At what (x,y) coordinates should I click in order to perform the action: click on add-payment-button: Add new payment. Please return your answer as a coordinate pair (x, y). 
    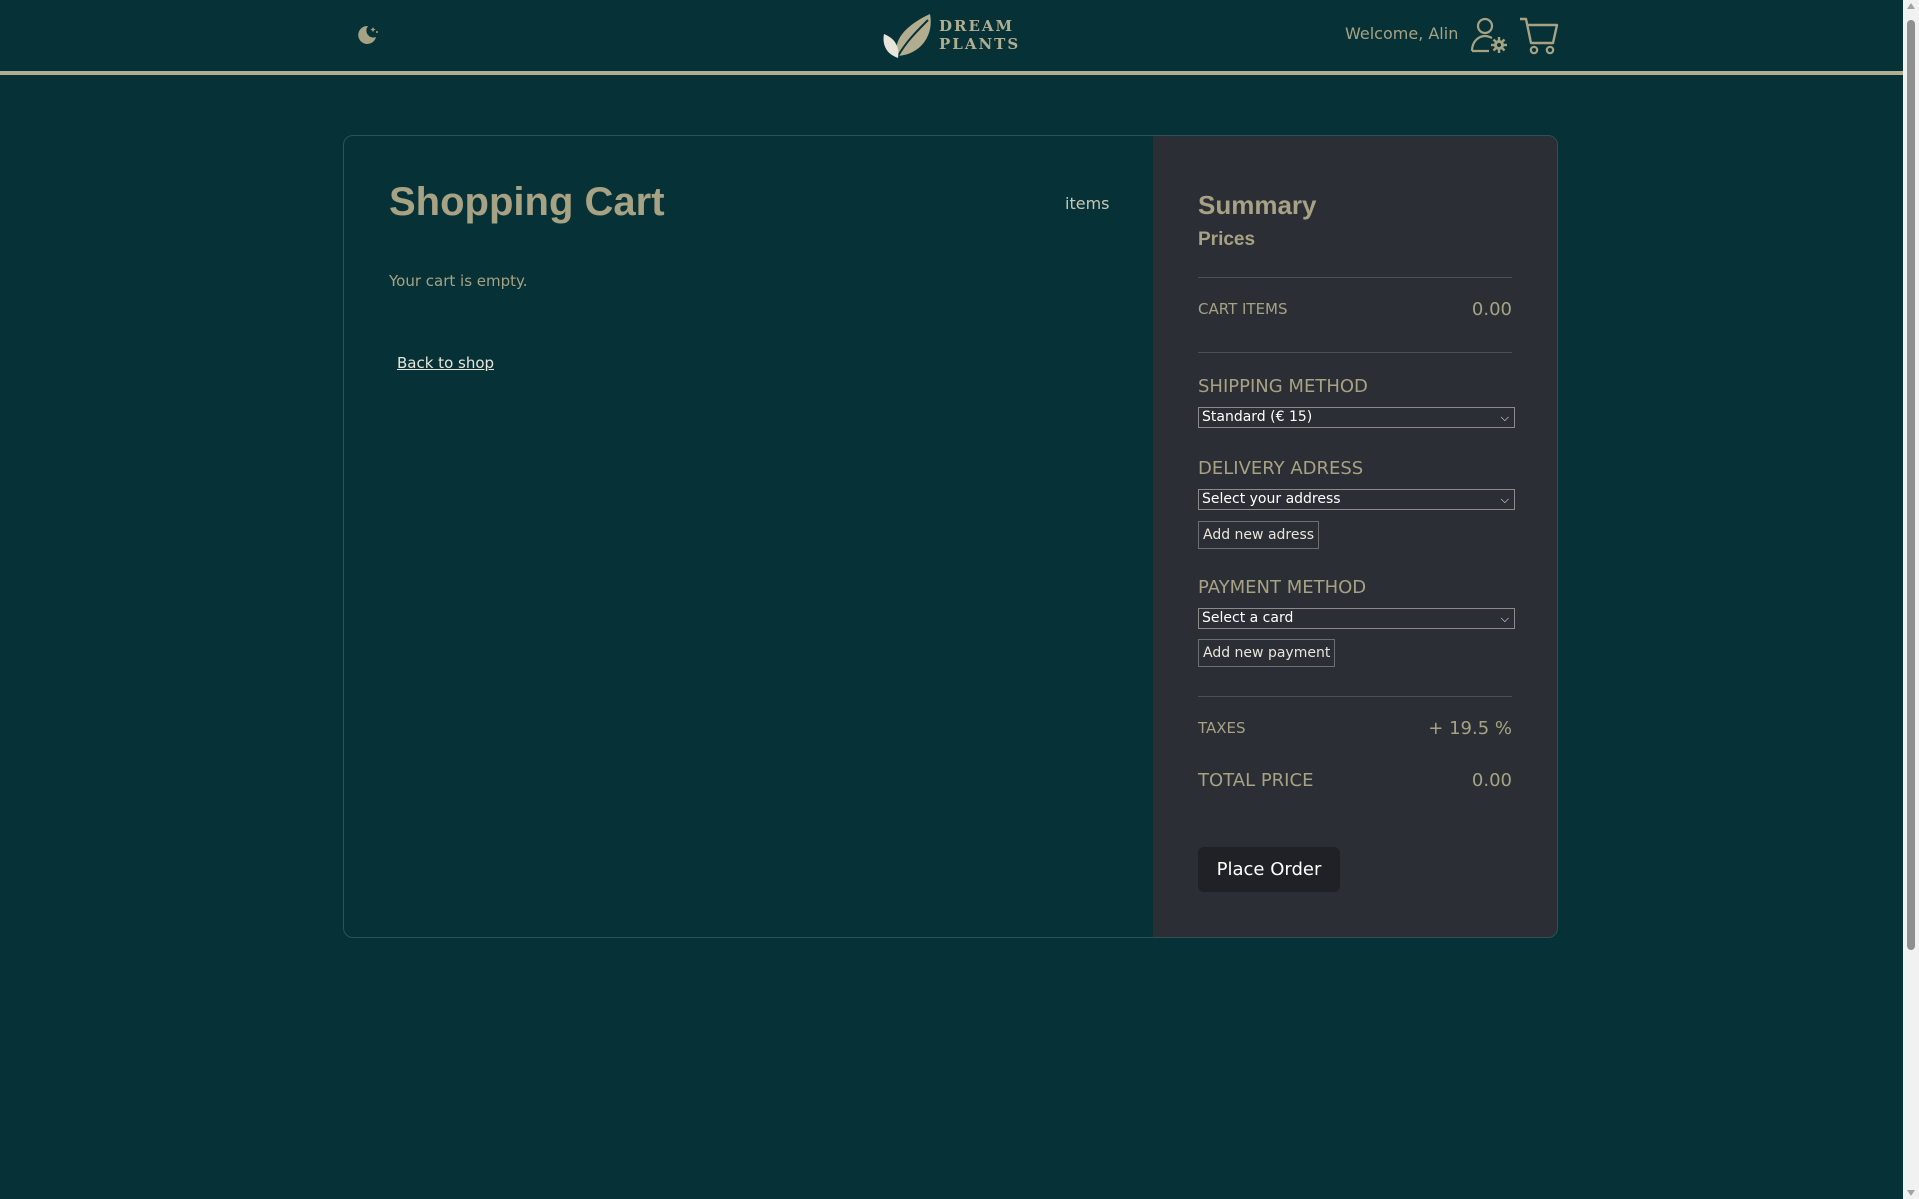
    Looking at the image, I should click on (1267, 653).